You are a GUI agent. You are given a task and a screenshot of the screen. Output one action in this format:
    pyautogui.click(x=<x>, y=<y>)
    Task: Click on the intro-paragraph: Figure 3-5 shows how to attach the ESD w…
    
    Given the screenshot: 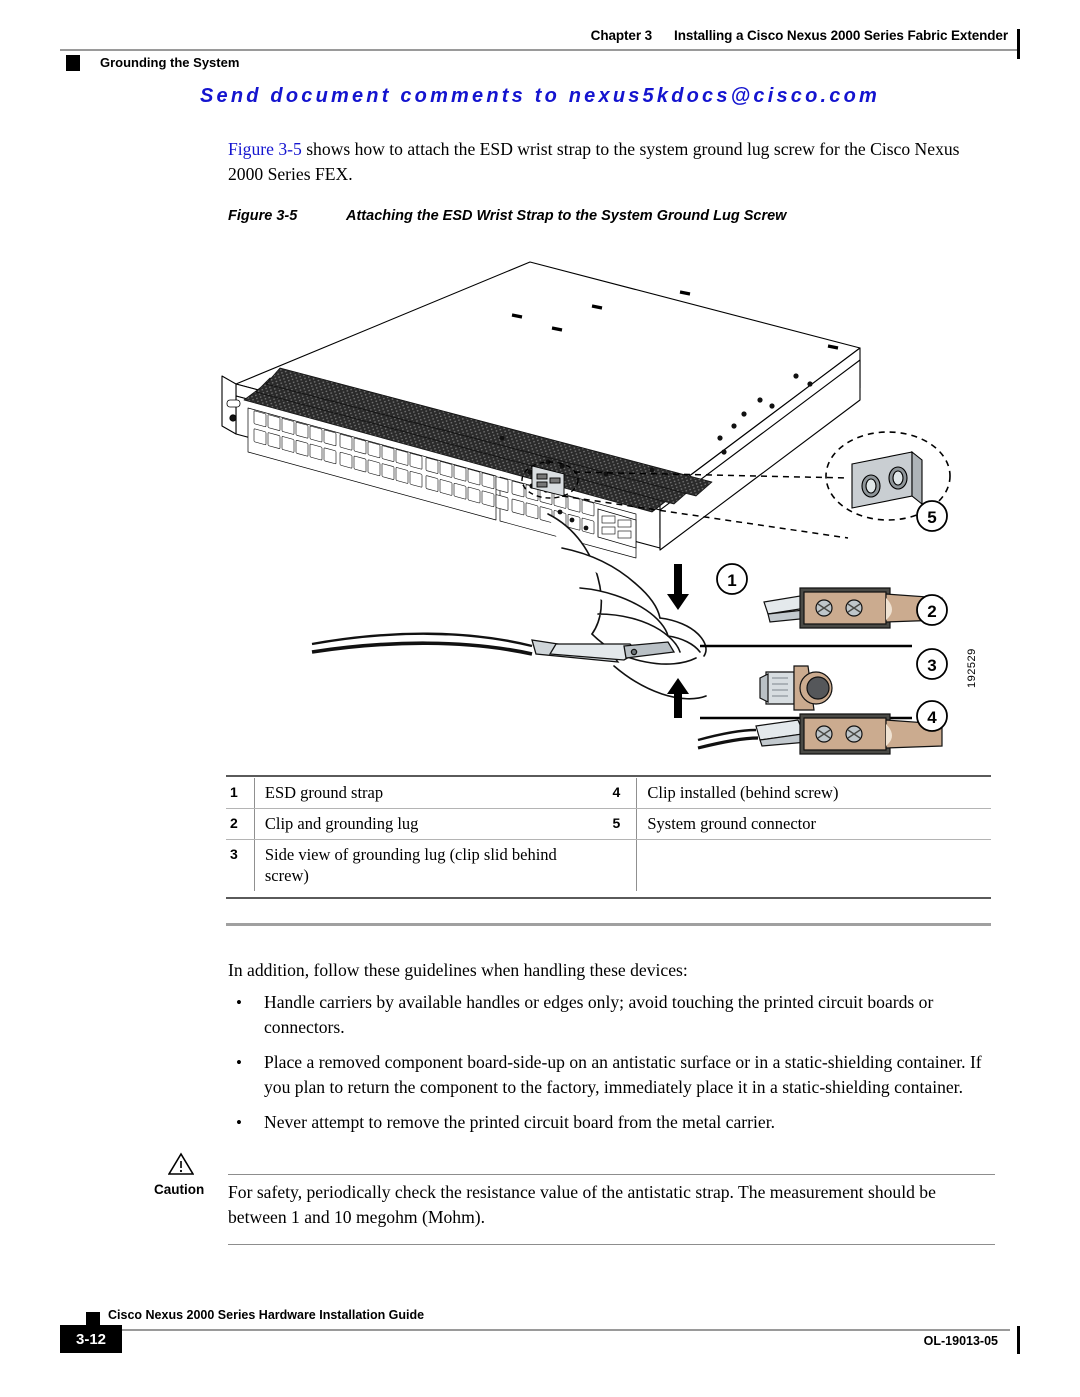 What is the action you would take?
    pyautogui.click(x=612, y=162)
    